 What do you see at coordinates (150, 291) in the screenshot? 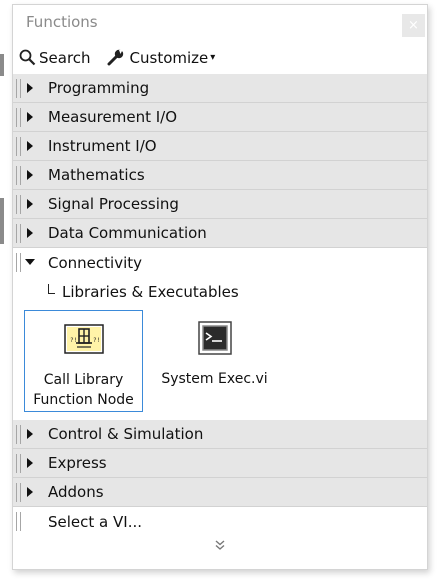
I see `subpalette-label: Libraries & Executables` at bounding box center [150, 291].